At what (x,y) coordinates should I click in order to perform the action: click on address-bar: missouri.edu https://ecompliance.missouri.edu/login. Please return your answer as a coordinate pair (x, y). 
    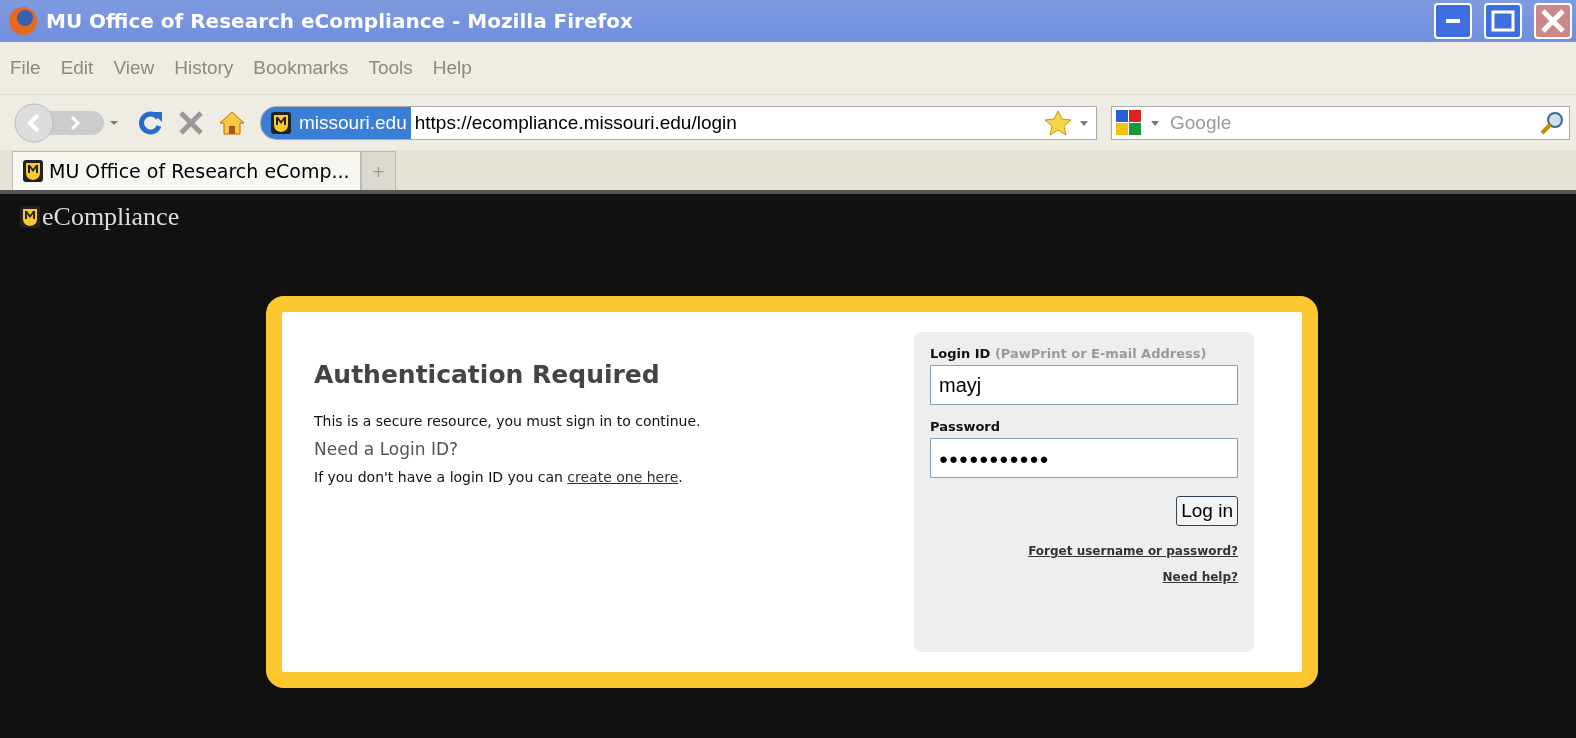
    Looking at the image, I should click on (678, 122).